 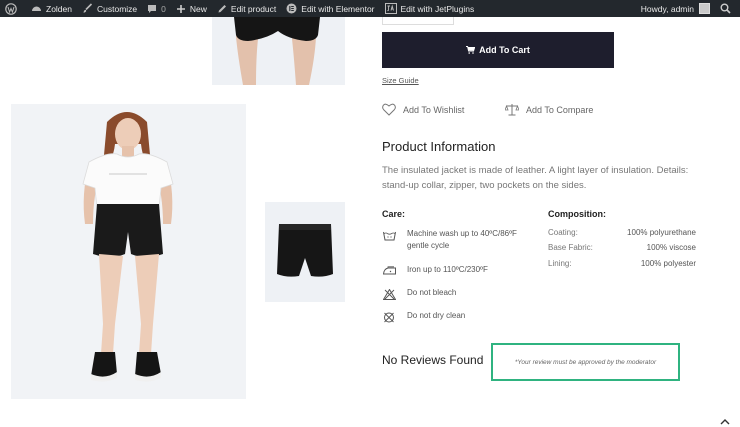 I want to click on composition-label: Coating:, so click(x=563, y=232).